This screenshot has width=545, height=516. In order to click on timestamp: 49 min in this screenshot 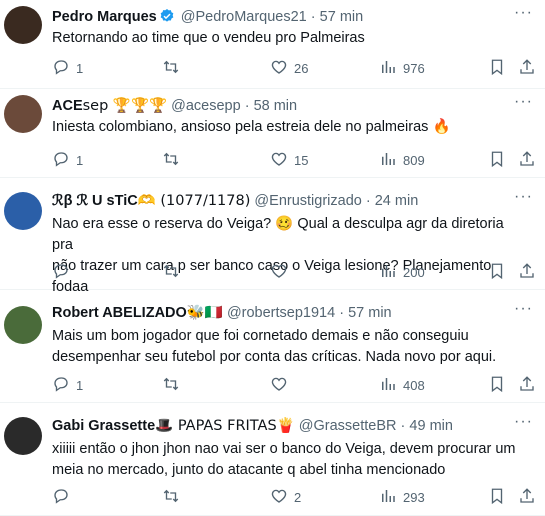, I will do `click(431, 426)`.